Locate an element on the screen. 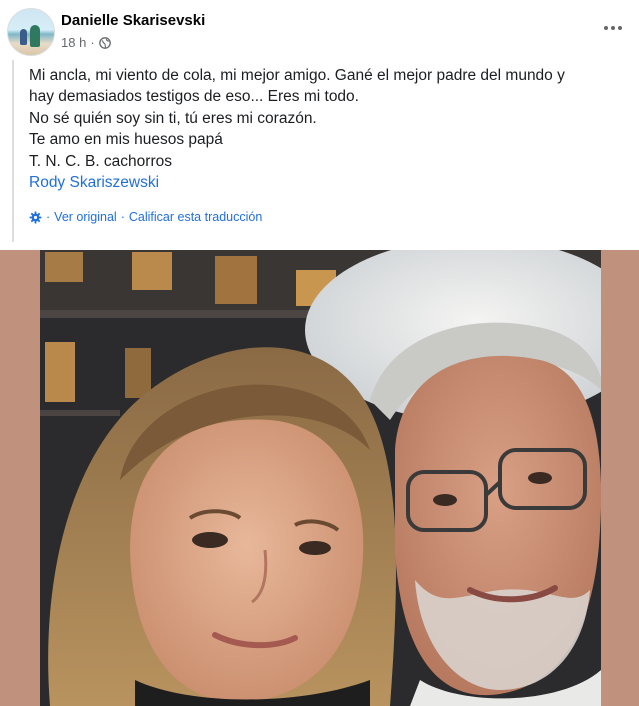  author-avatar is located at coordinates (31, 32).